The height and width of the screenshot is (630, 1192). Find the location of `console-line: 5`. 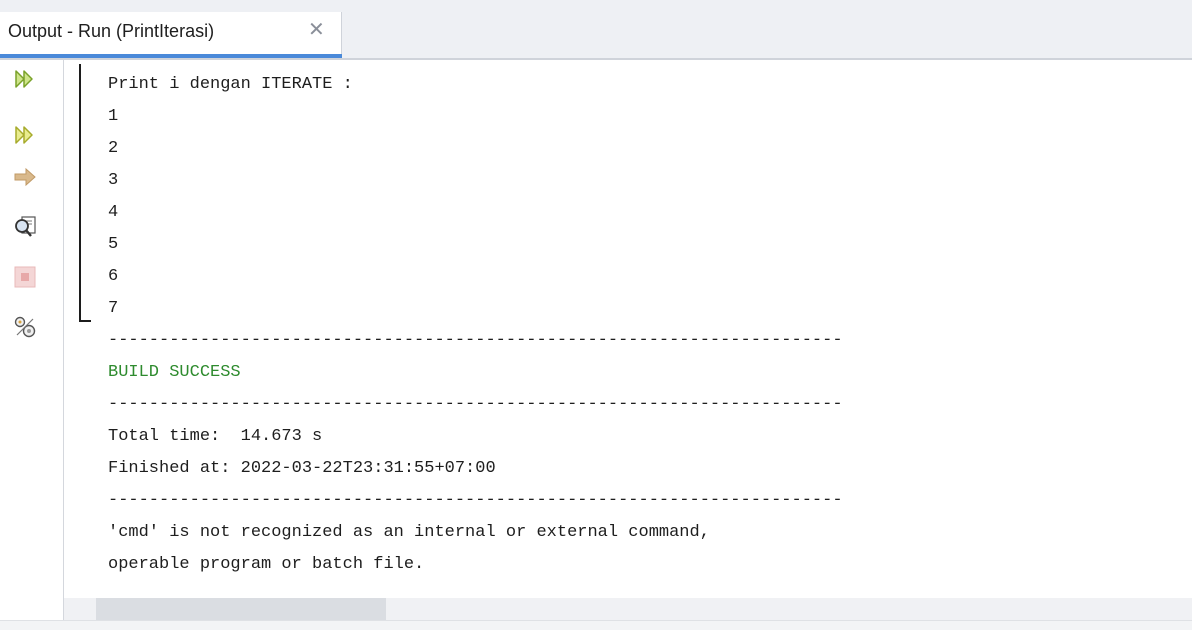

console-line: 5 is located at coordinates (113, 244).